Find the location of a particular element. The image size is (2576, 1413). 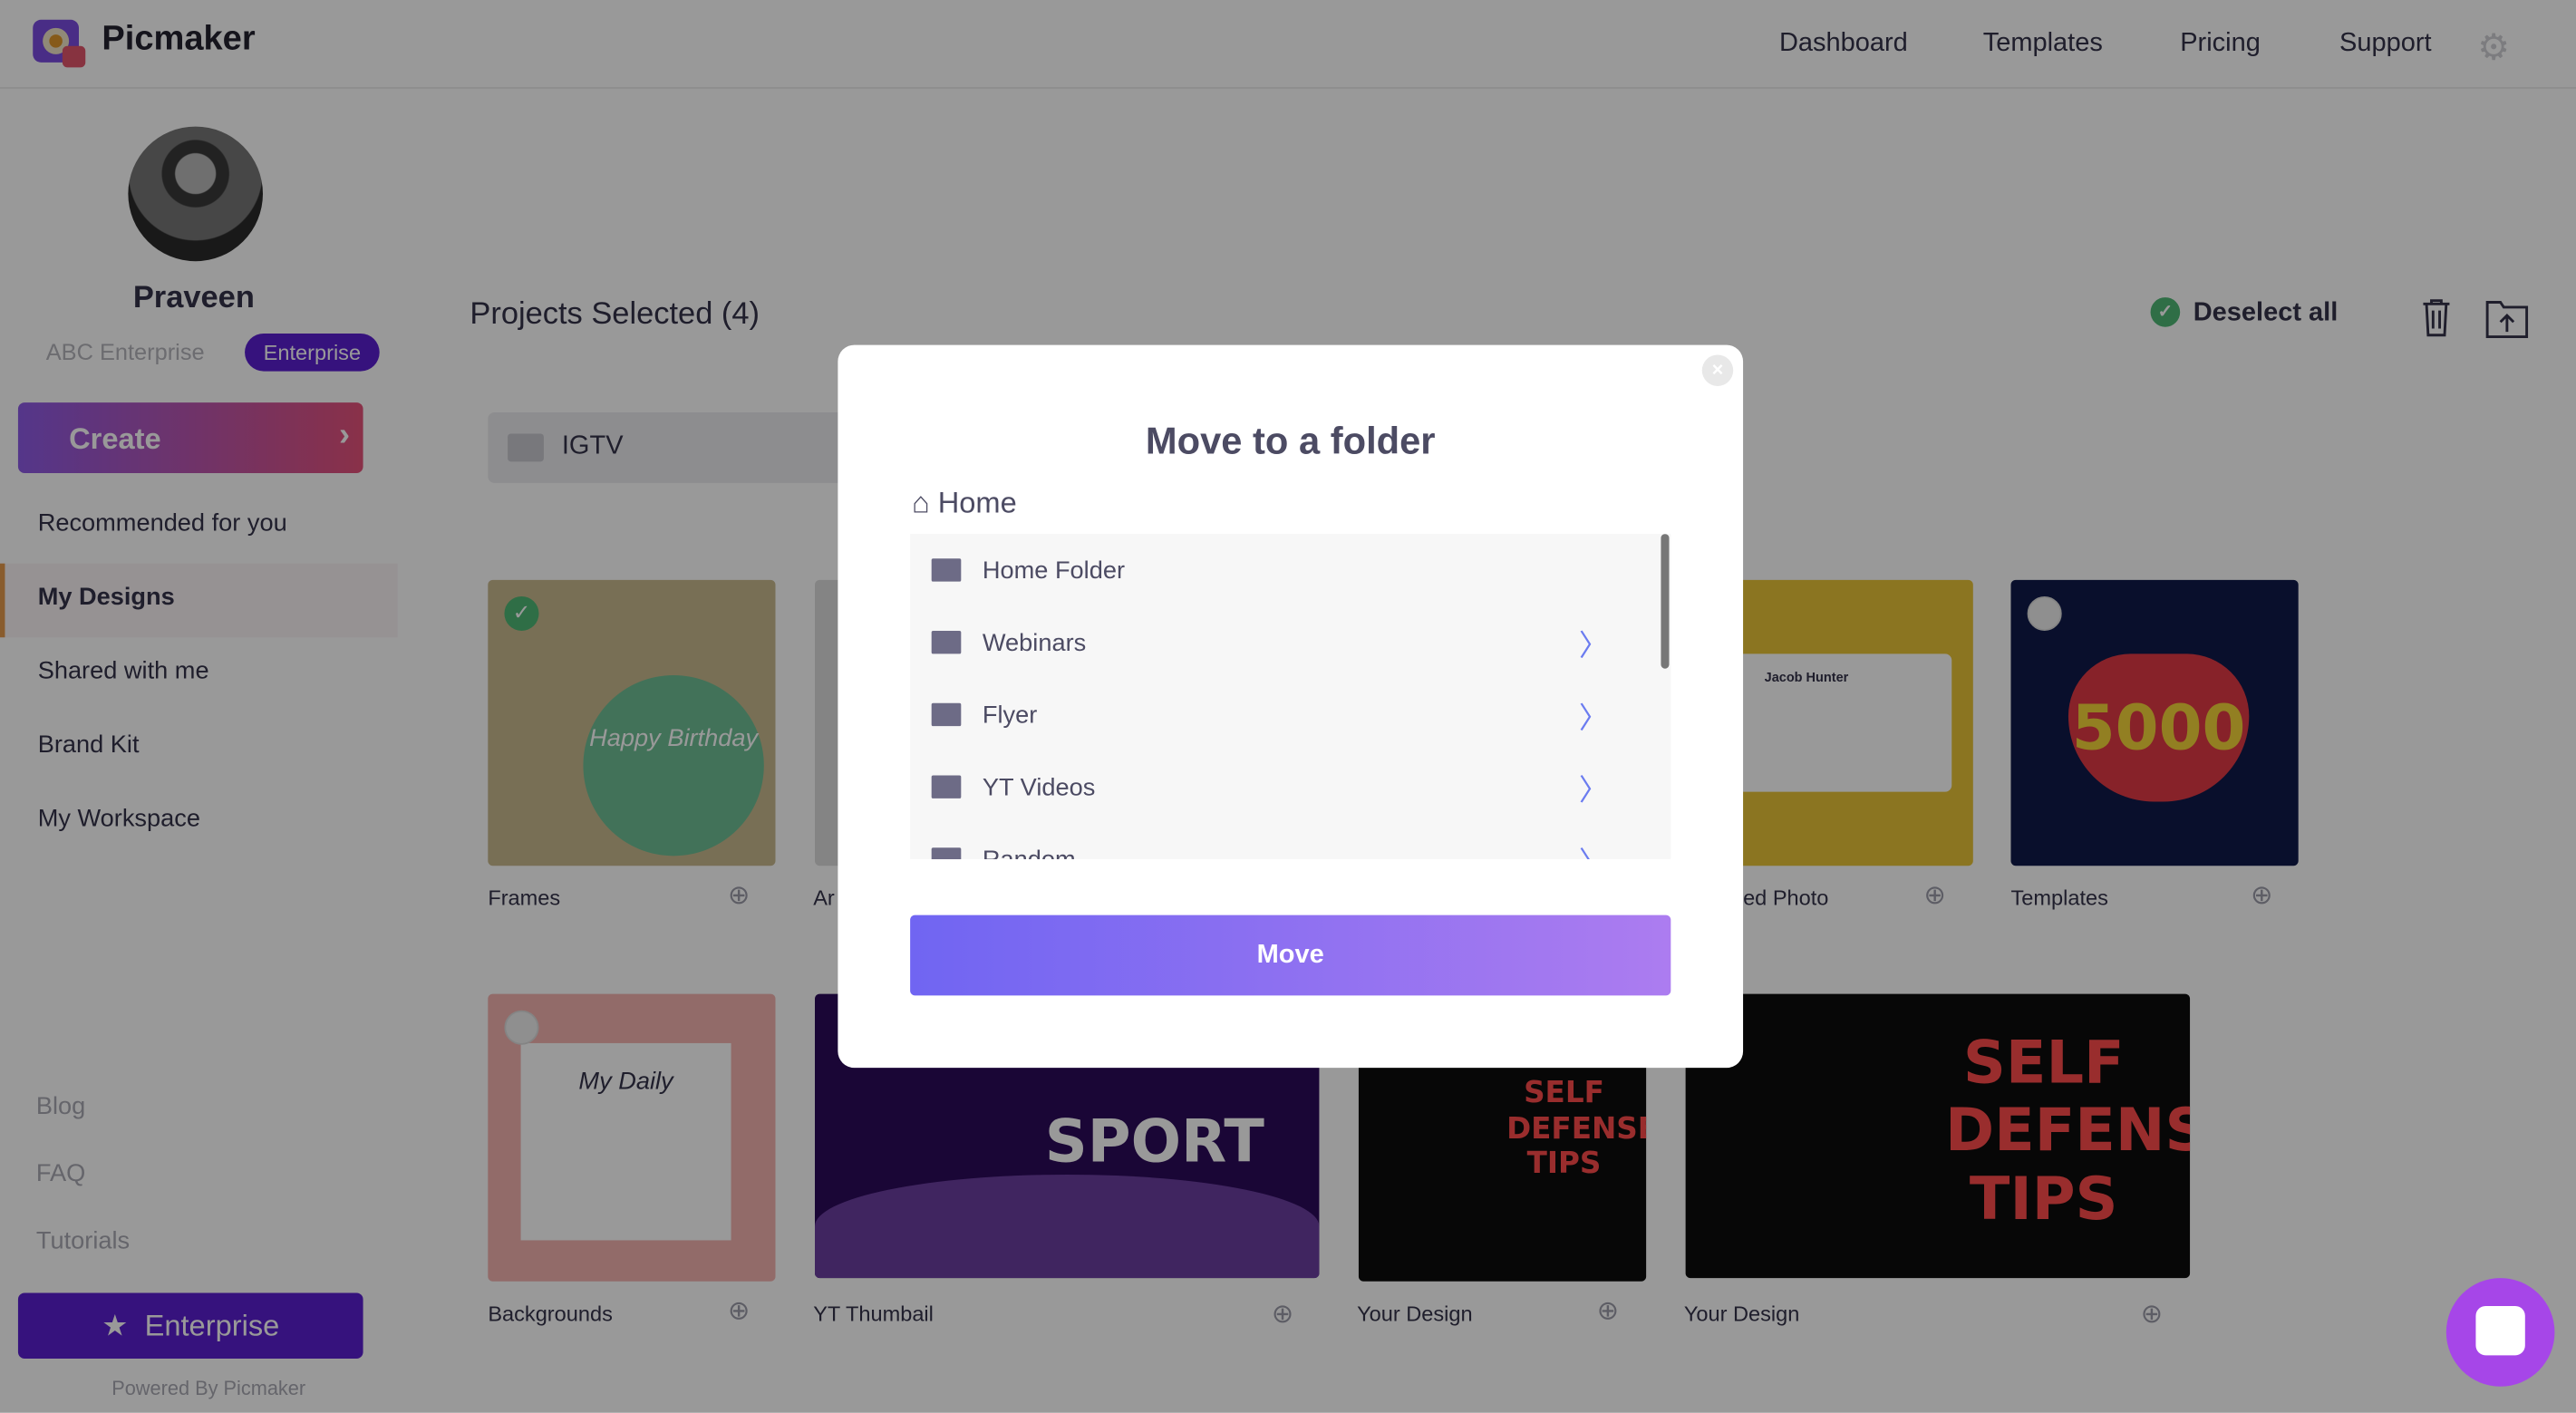

modal-title: Move to a folder is located at coordinates (1290, 440).